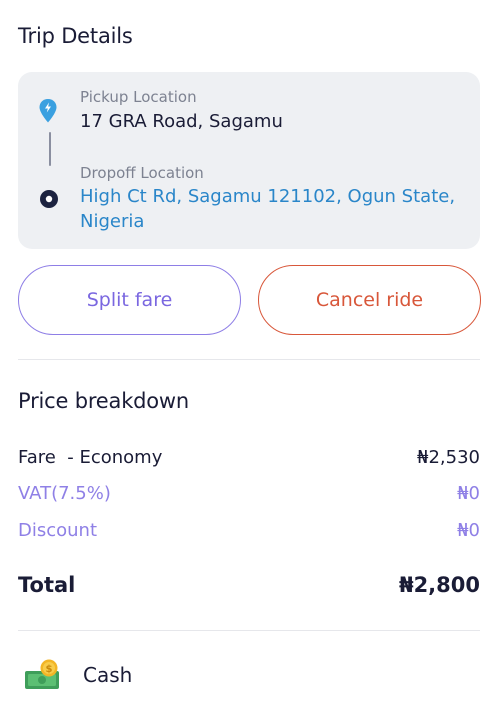  Describe the element at coordinates (129, 300) in the screenshot. I see `split-fare-button: Split fare` at that location.